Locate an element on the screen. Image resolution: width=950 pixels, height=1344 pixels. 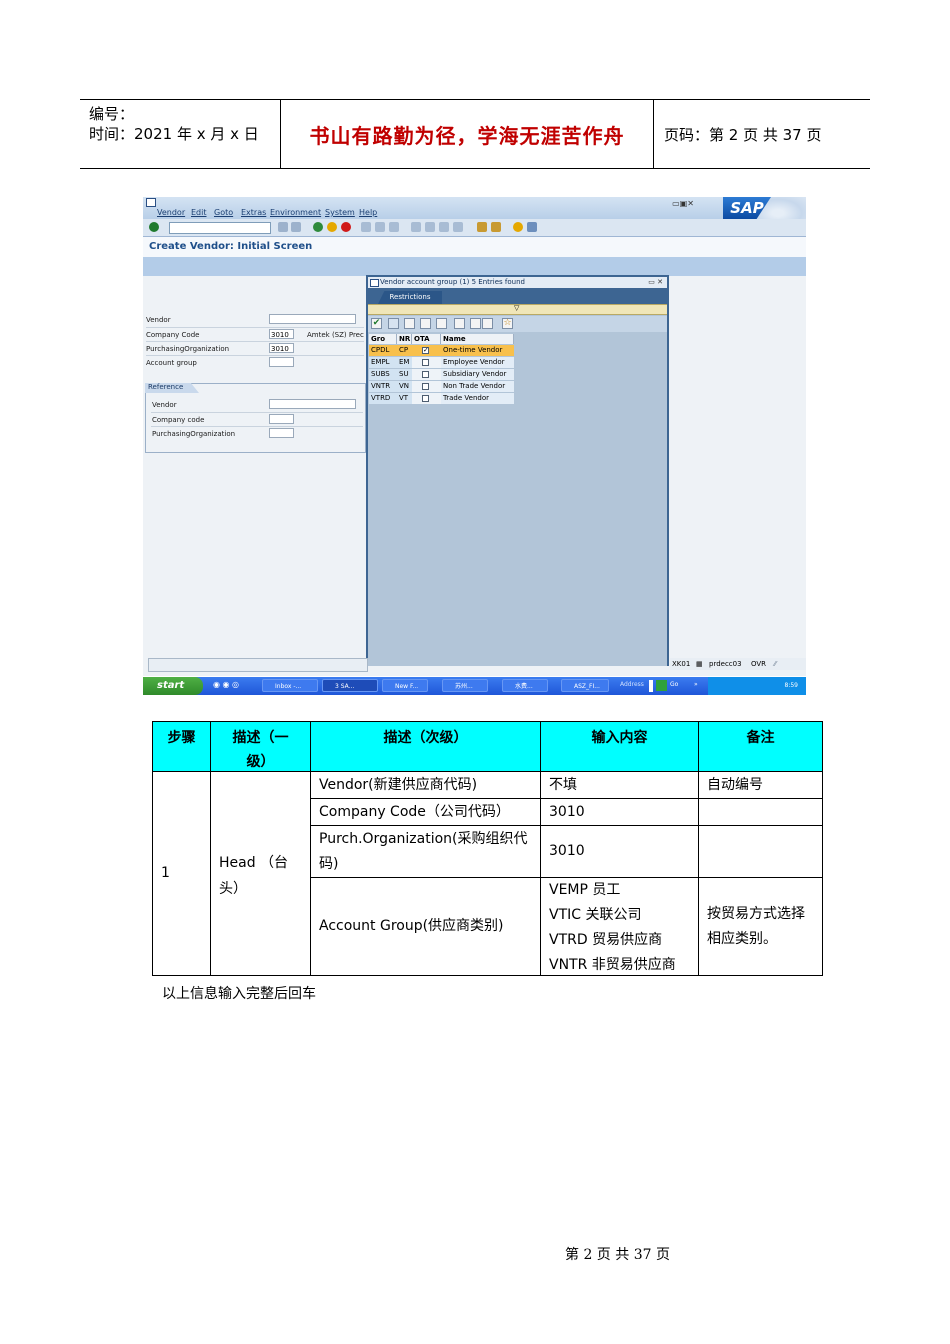
group-cell: VNTR is located at coordinates (383, 386).